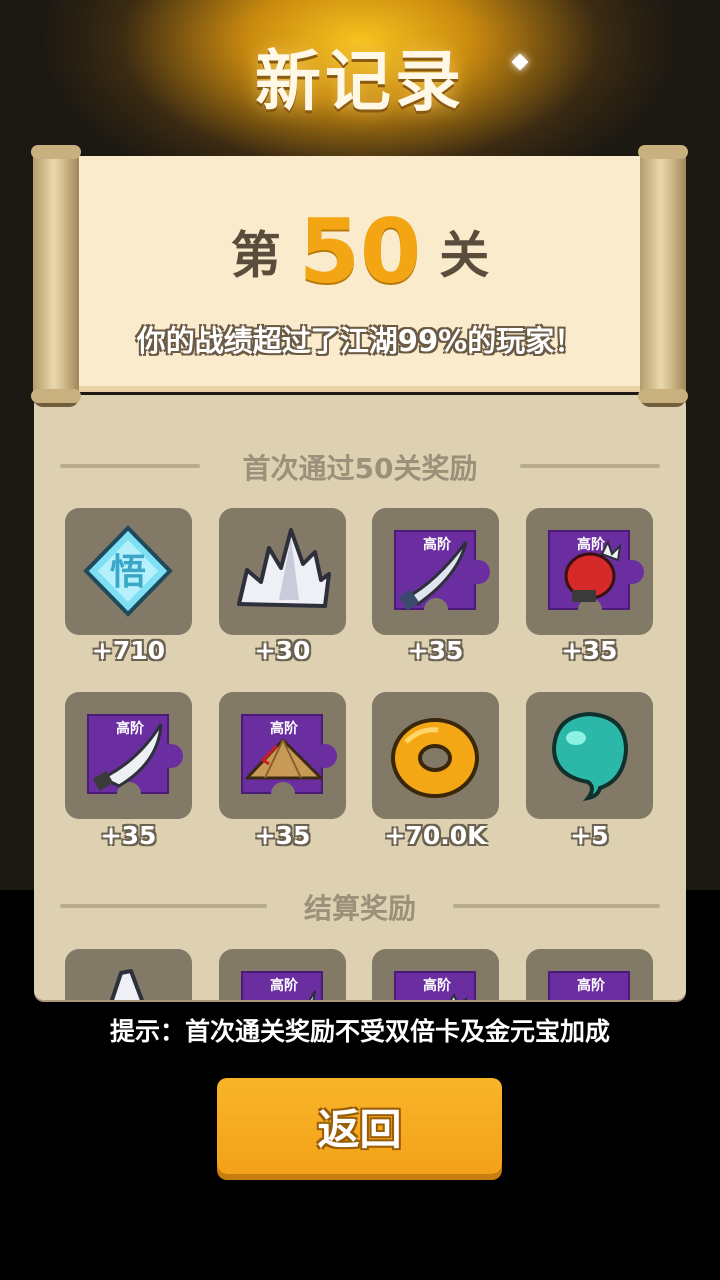 This screenshot has width=720, height=1280. Describe the element at coordinates (435, 835) in the screenshot. I see `reward-count: +70.0K` at that location.